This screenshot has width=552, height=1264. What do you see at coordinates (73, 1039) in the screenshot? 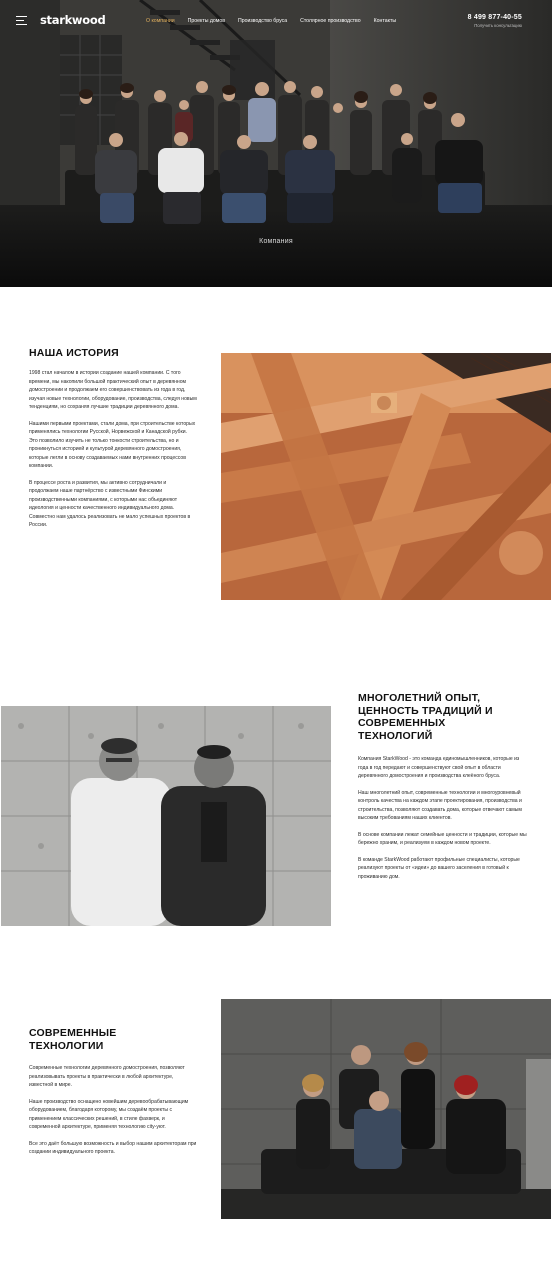
I see `technology-title: СОВРЕМЕННЫЕ ТЕХНОЛОГИИ` at bounding box center [73, 1039].